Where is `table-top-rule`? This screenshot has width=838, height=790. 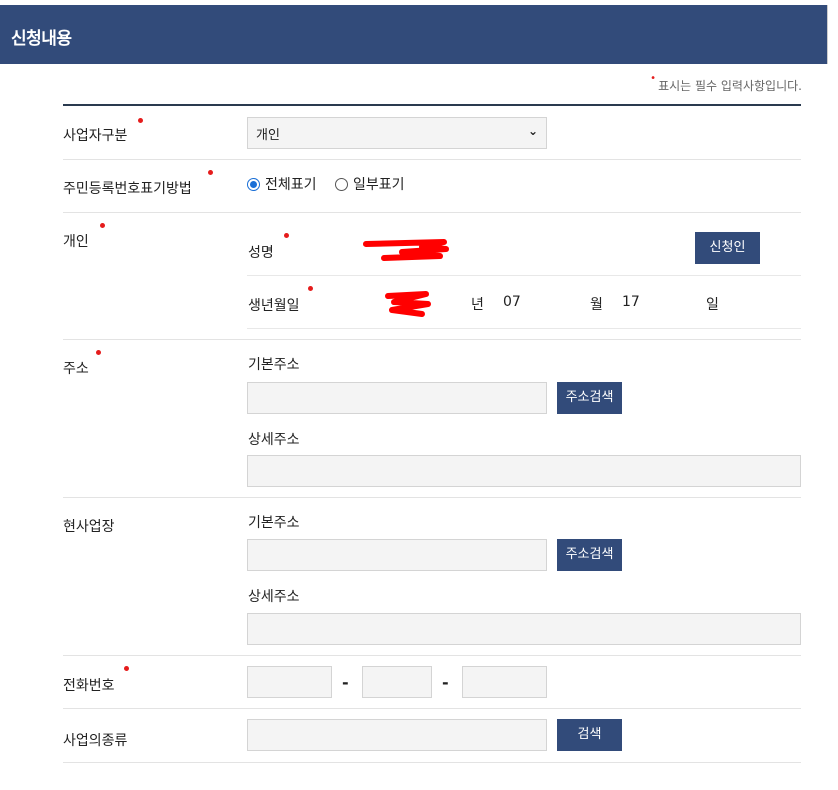 table-top-rule is located at coordinates (432, 105).